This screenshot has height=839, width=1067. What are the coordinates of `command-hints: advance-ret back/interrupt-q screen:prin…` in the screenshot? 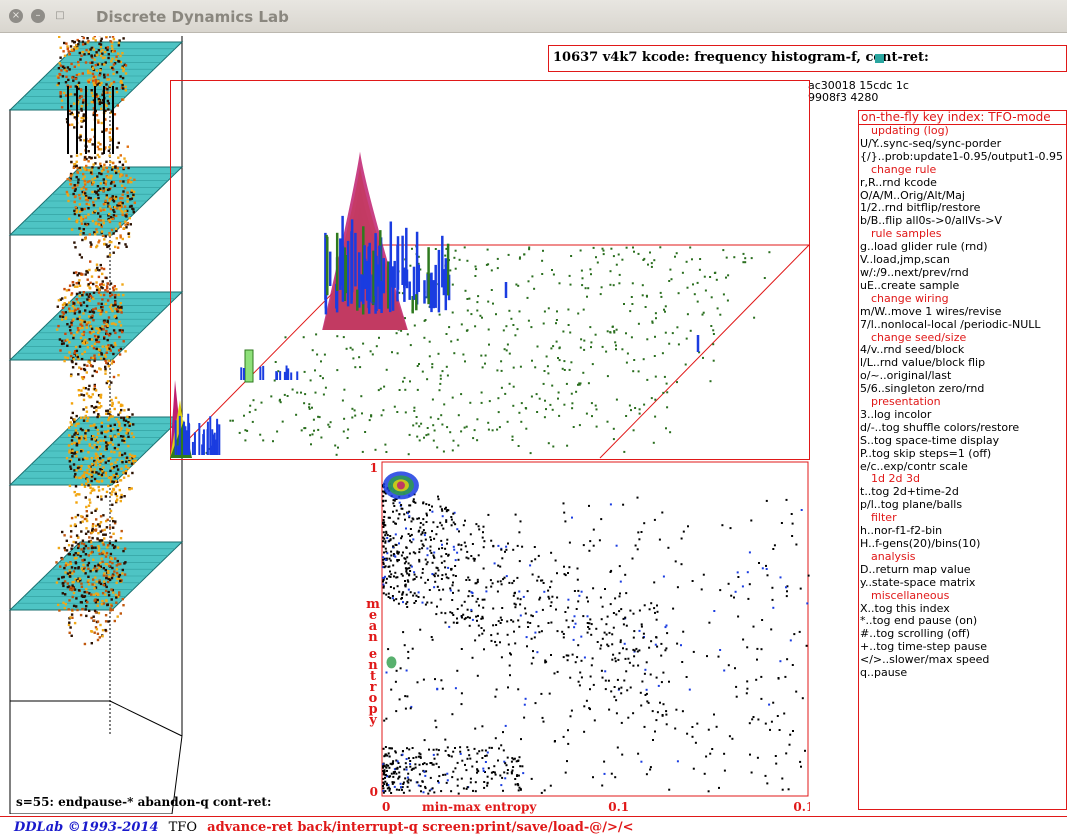 It's located at (420, 827).